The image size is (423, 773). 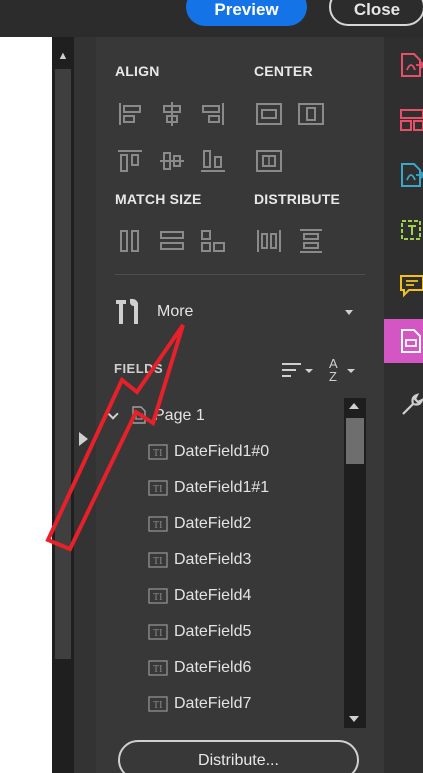 I want to click on create-pdf-icon, so click(x=412, y=175).